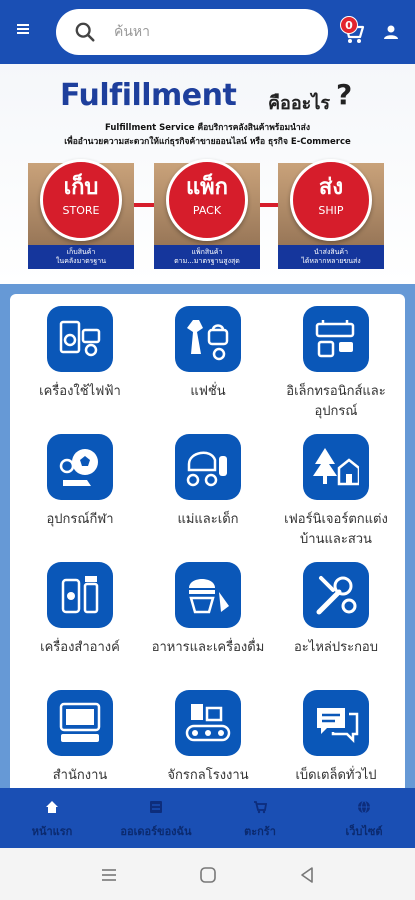 Image resolution: width=415 pixels, height=900 pixels. What do you see at coordinates (391, 32) in the screenshot?
I see `user-icon` at bounding box center [391, 32].